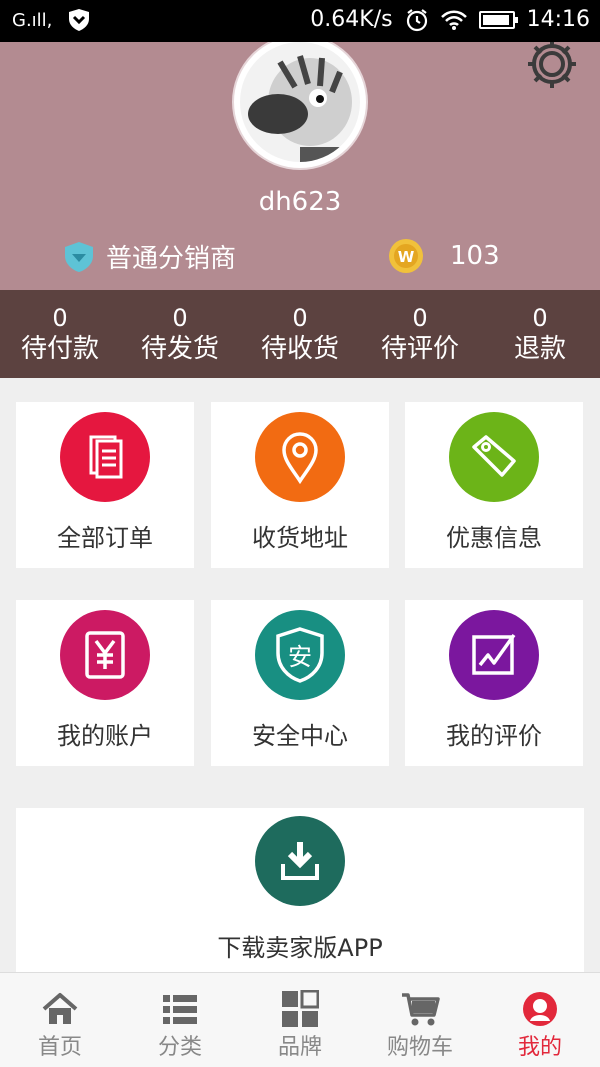  I want to click on cart-icon, so click(420, 1009).